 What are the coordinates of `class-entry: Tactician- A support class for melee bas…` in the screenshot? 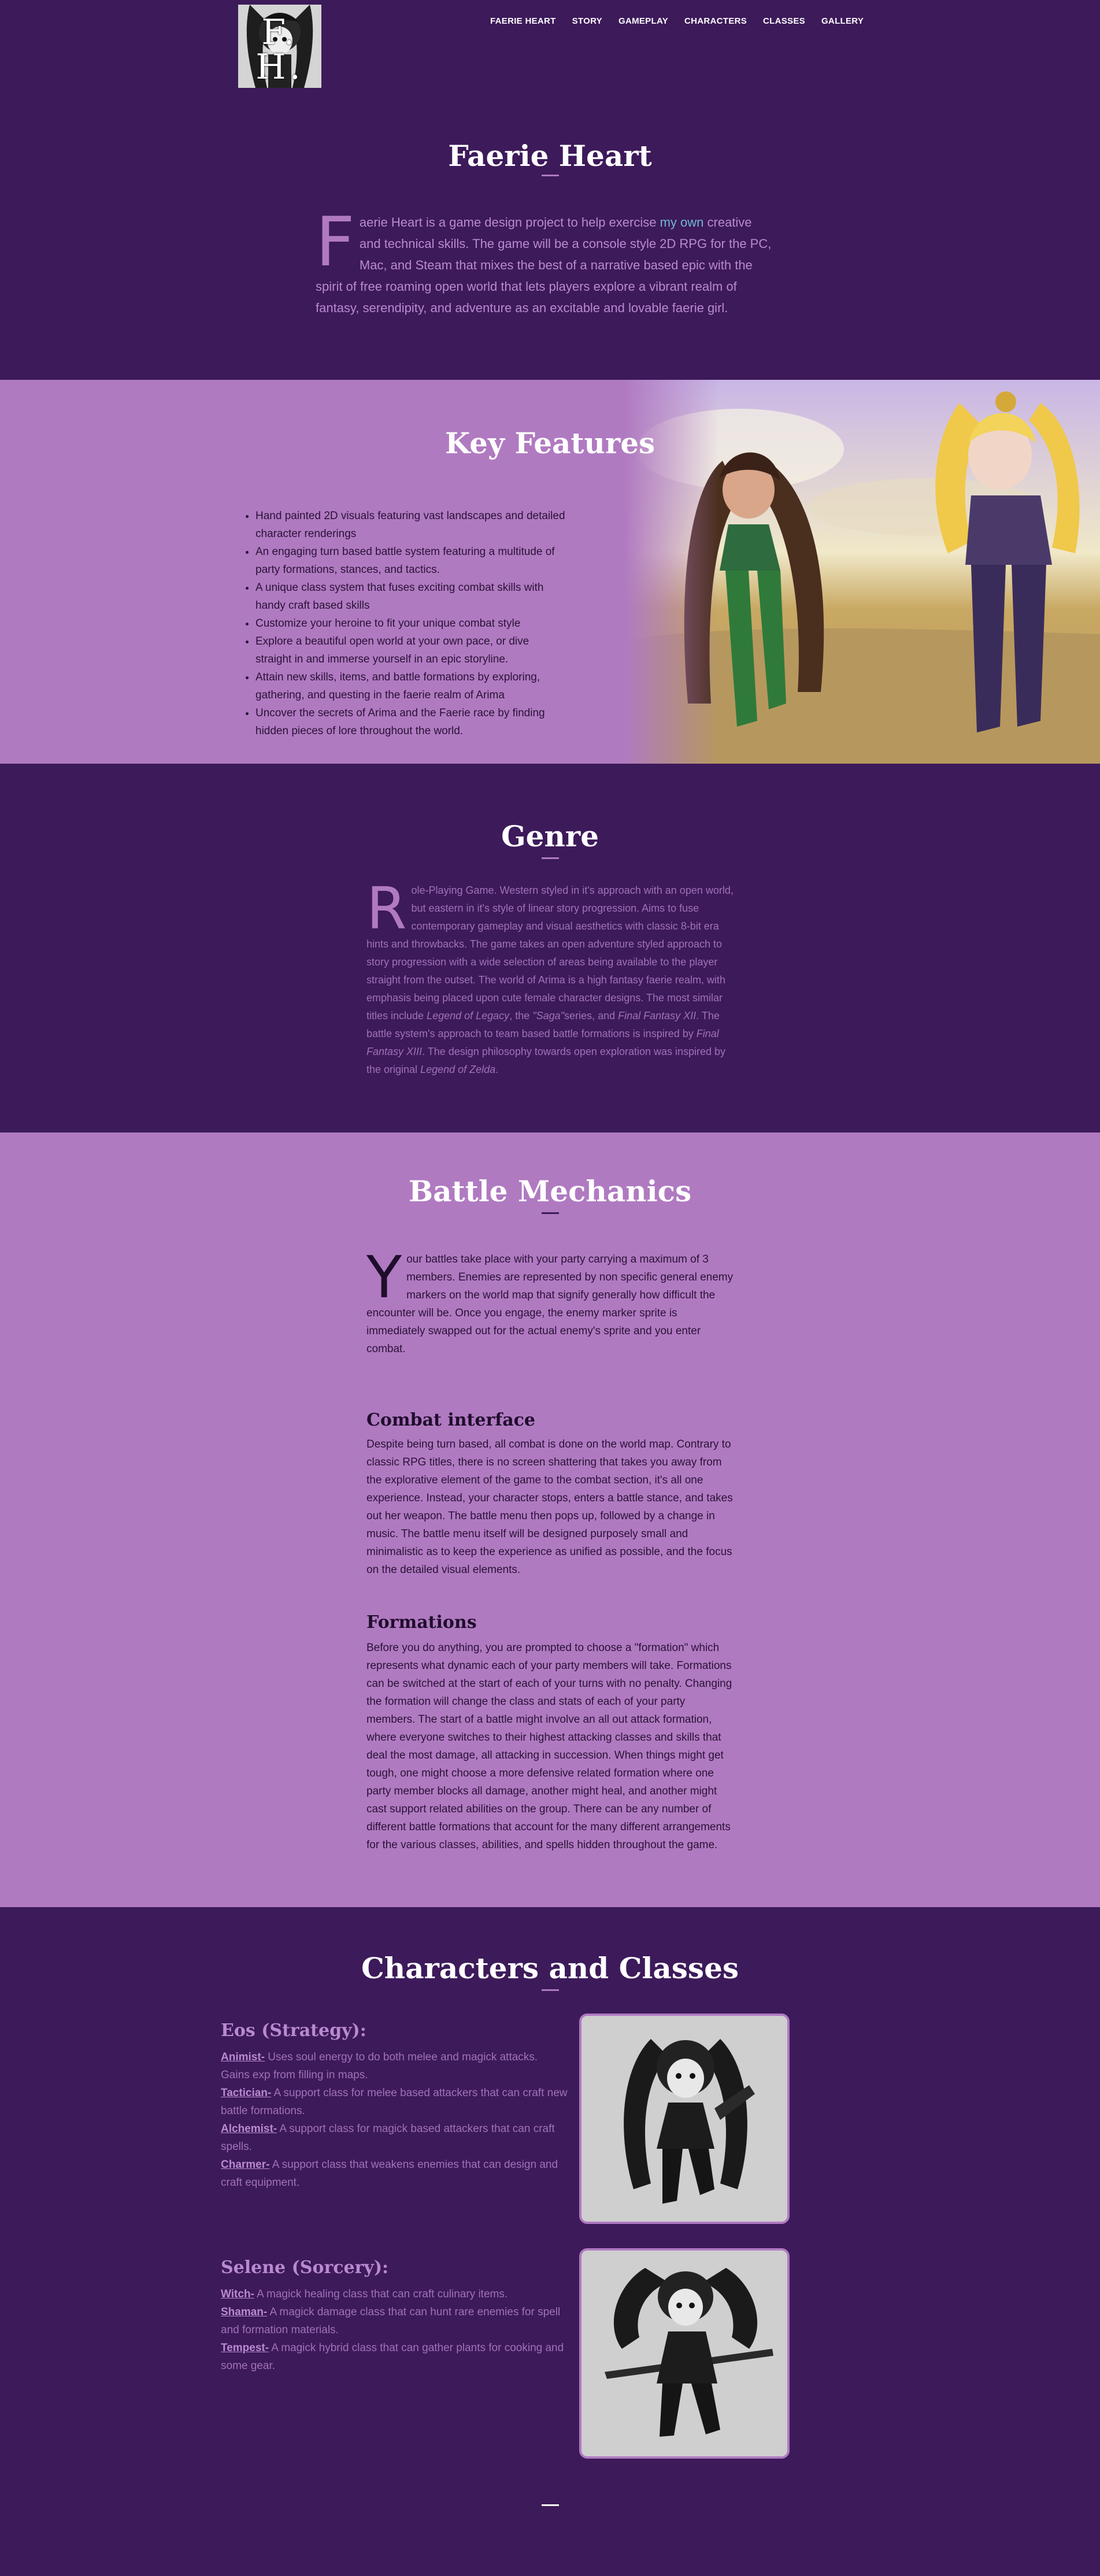 It's located at (395, 2102).